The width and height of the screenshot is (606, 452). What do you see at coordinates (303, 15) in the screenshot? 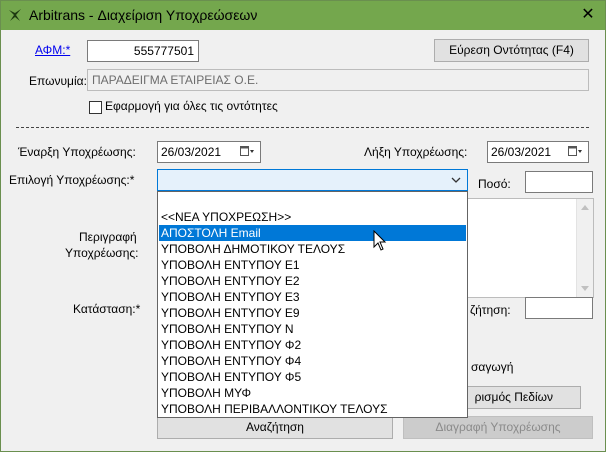
I see `title-bar: Arbitrans - Διαχείριση Υποχρεώσεων ✕` at bounding box center [303, 15].